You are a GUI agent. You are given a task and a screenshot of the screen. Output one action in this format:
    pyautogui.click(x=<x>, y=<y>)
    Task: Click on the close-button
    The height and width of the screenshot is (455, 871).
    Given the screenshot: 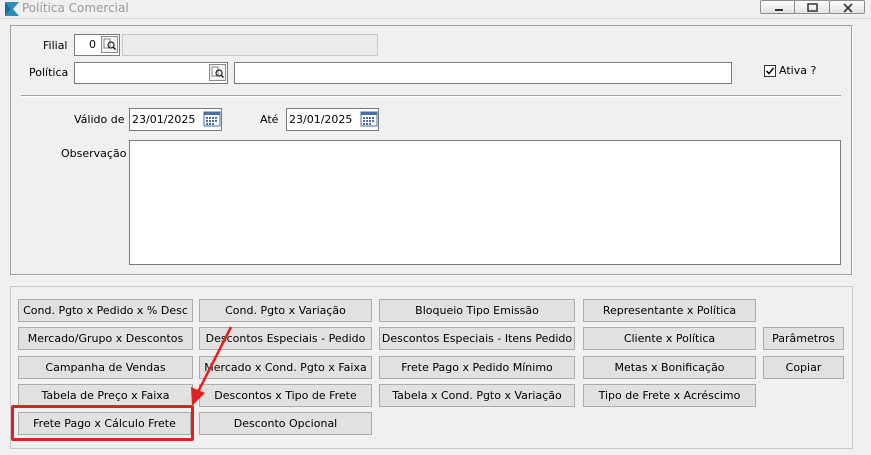 What is the action you would take?
    pyautogui.click(x=847, y=7)
    